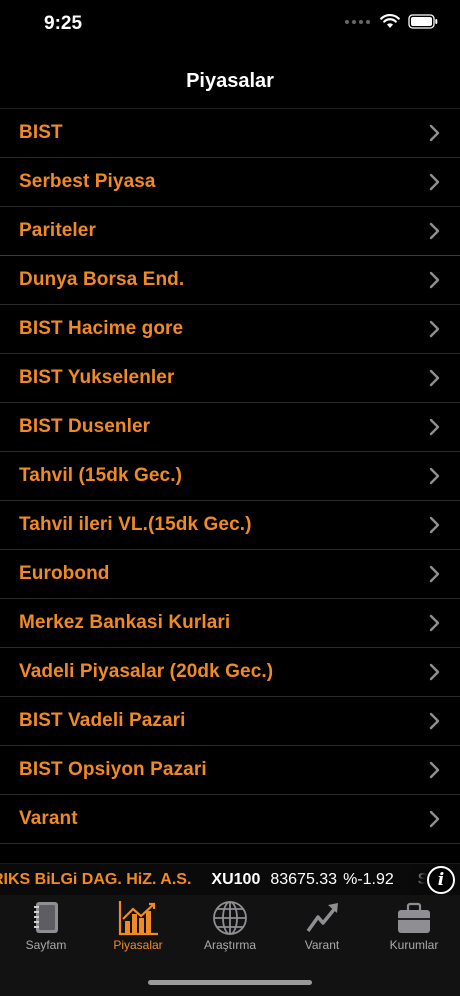  What do you see at coordinates (87, 181) in the screenshot?
I see `menu-item-label: Serbest Piyasa` at bounding box center [87, 181].